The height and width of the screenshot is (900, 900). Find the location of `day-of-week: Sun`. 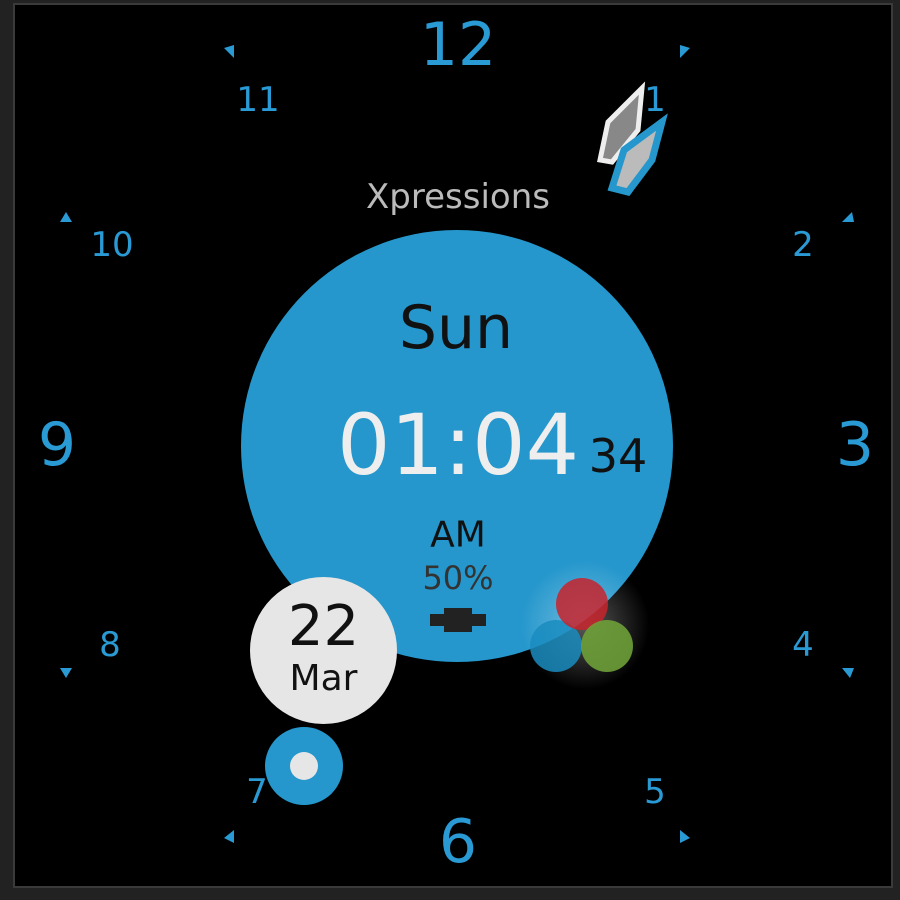

day-of-week: Sun is located at coordinates (456, 328).